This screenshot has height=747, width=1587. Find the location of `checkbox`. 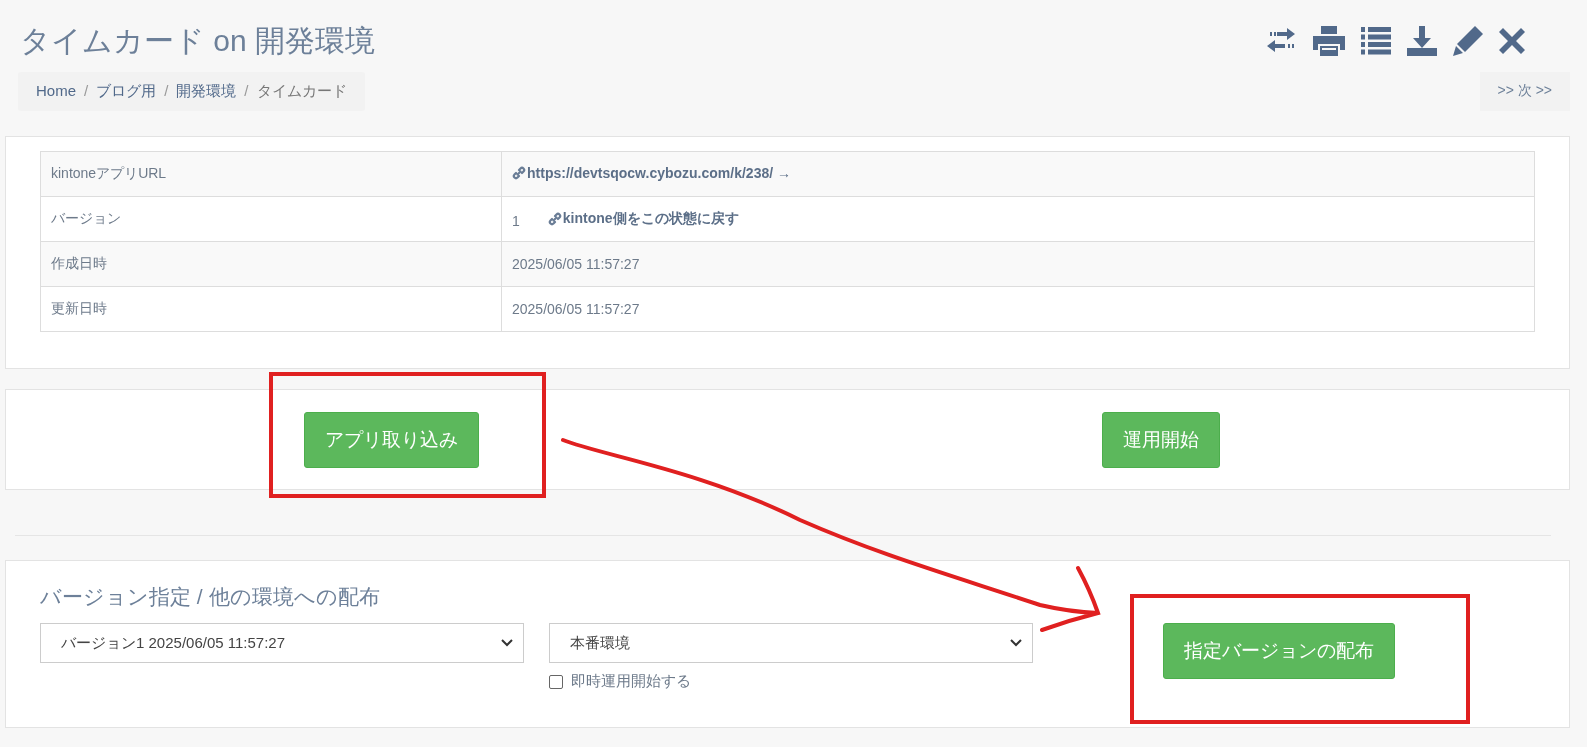

checkbox is located at coordinates (556, 681).